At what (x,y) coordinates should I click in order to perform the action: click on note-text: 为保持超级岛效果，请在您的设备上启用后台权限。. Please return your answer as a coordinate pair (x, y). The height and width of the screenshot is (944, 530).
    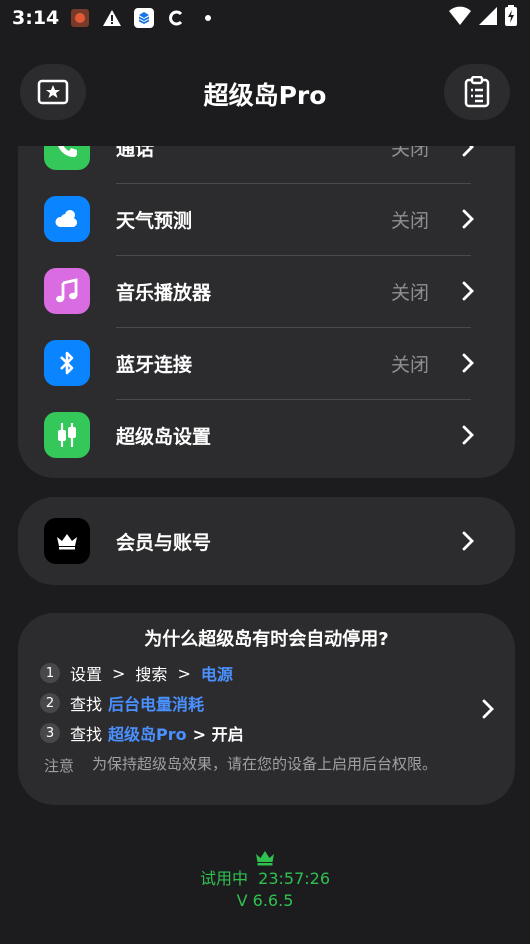
    Looking at the image, I should click on (265, 764).